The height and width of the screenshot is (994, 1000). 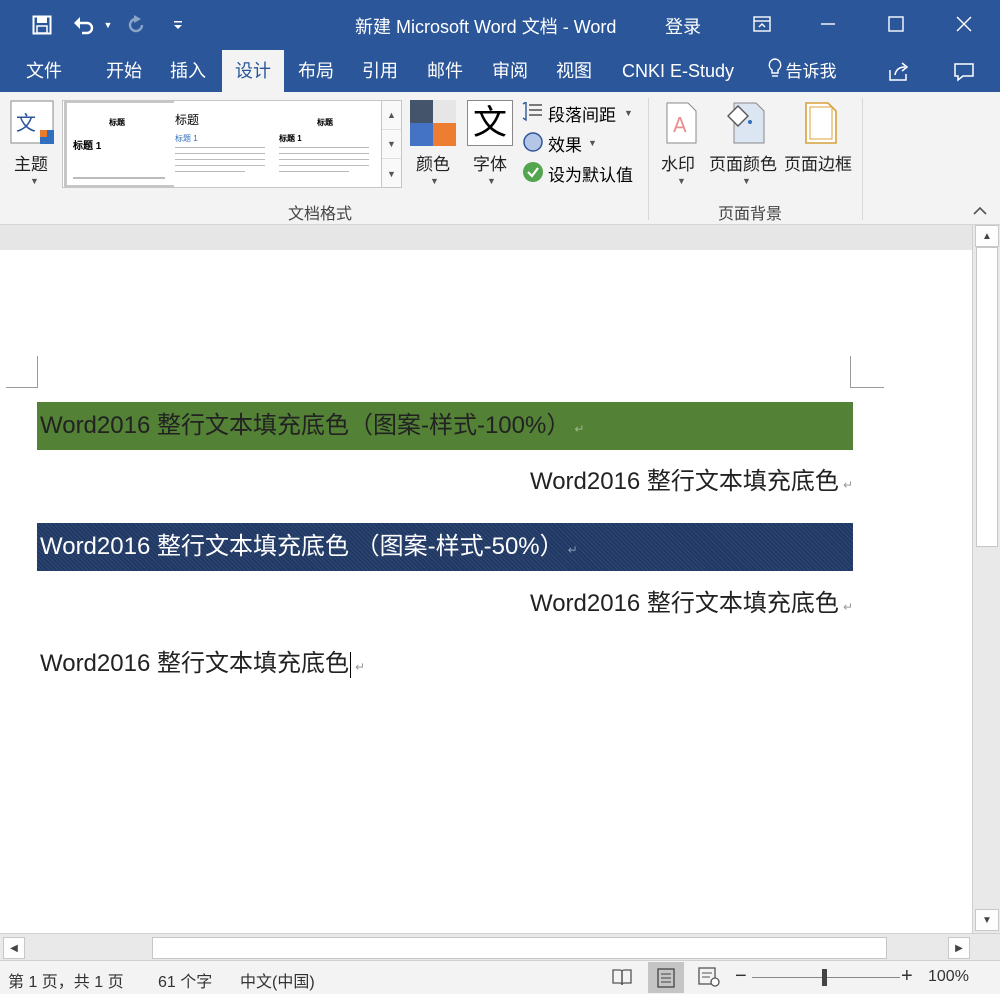 I want to click on page-borders-icon, so click(x=821, y=123).